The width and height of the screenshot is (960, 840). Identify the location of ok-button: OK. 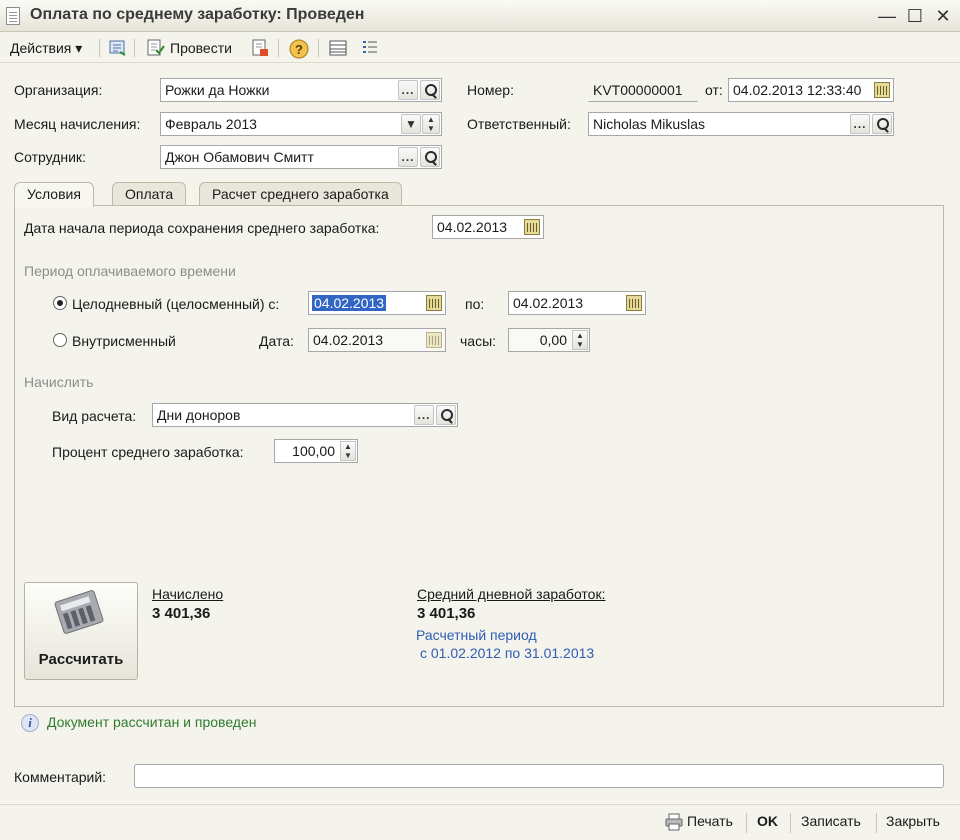
(767, 821).